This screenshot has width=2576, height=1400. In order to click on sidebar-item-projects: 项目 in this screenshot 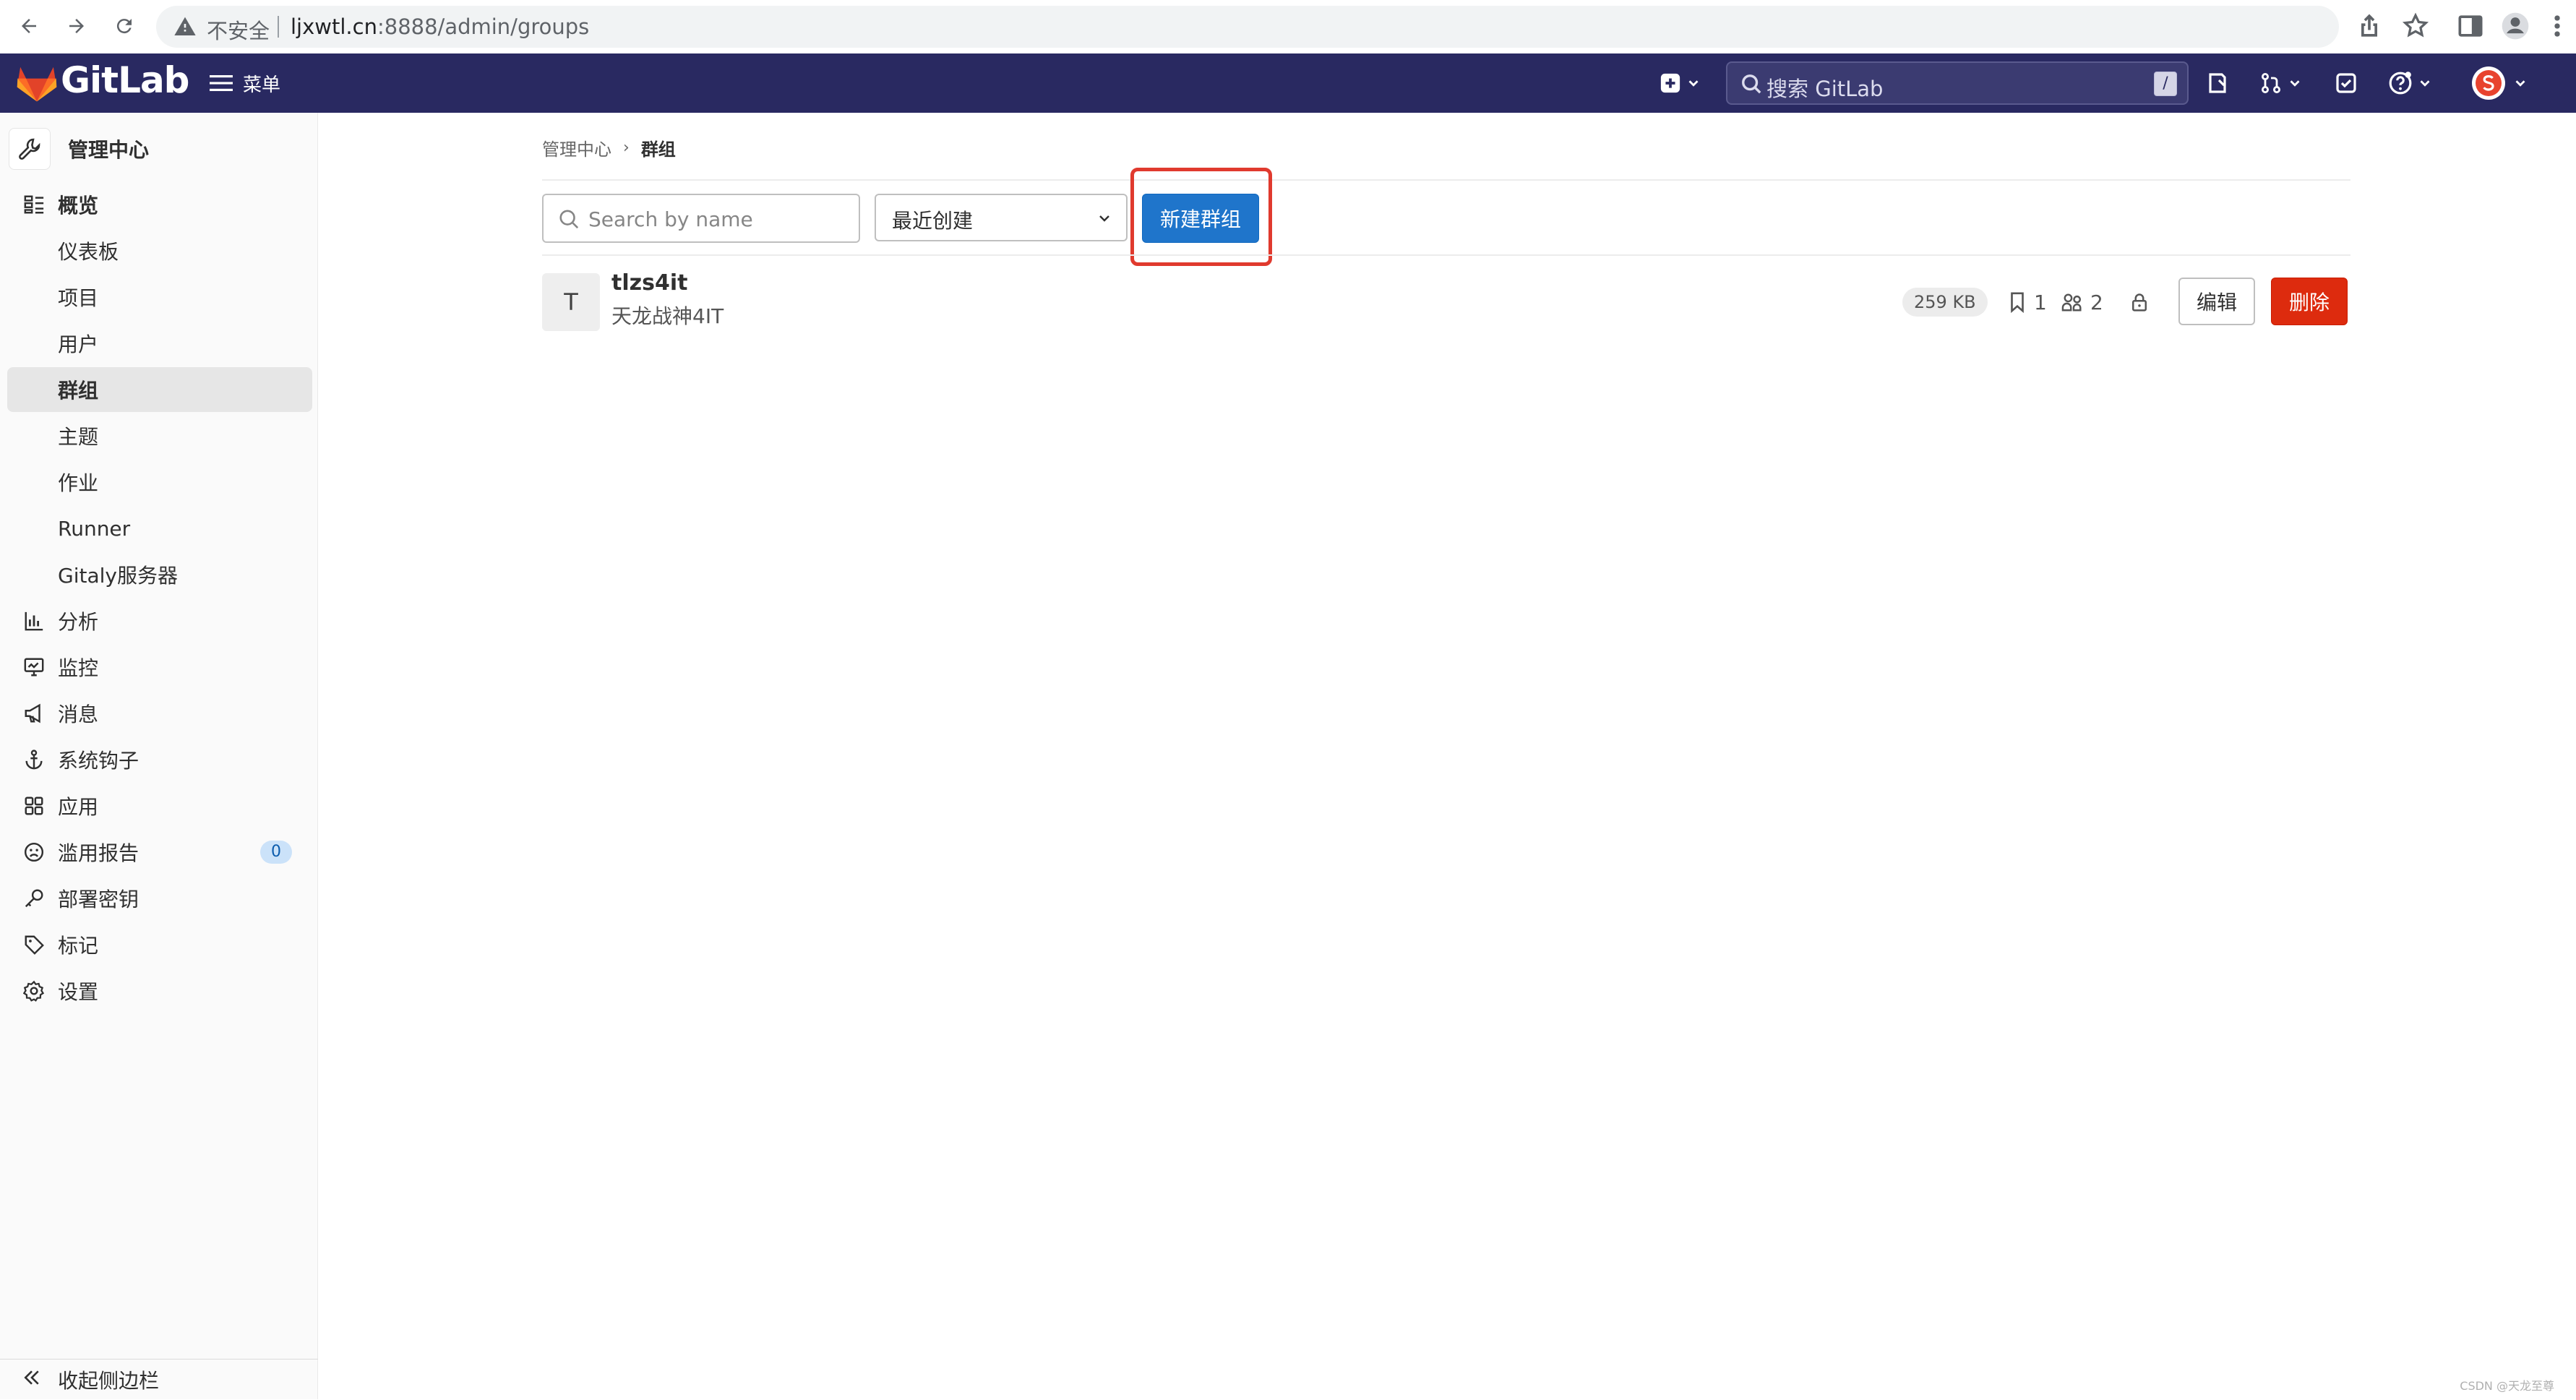, I will do `click(160, 297)`.